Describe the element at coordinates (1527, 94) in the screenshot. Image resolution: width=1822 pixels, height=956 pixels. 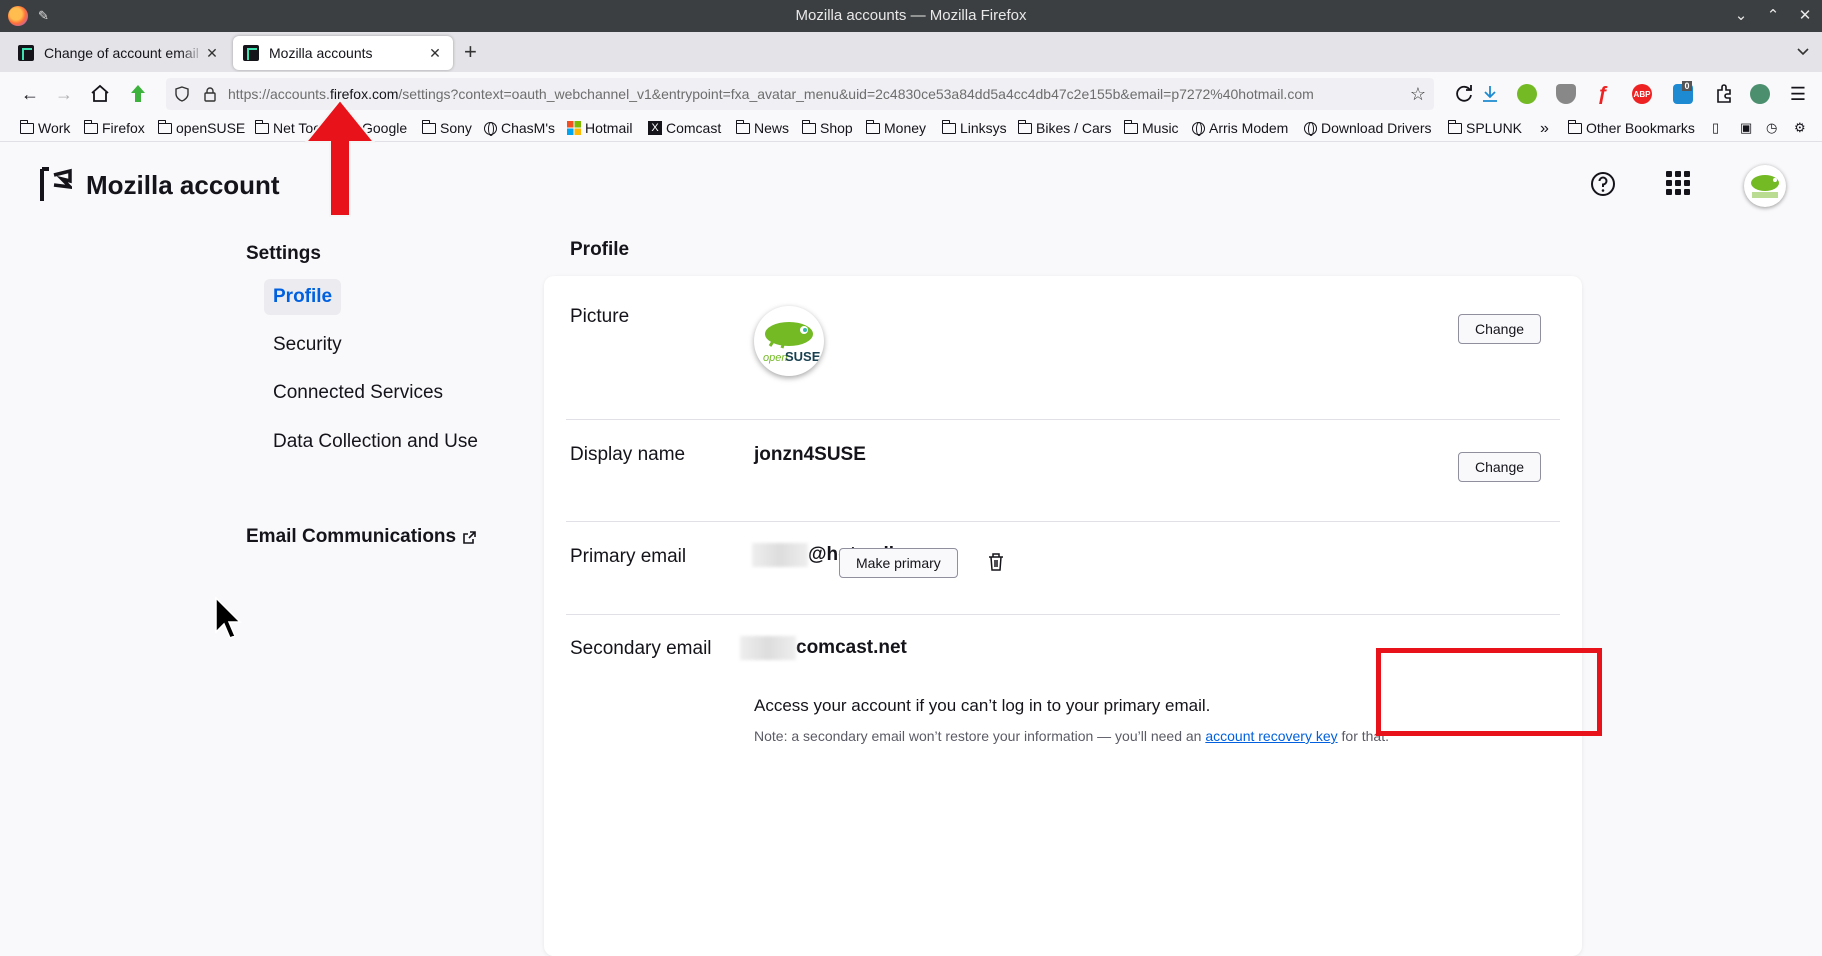
I see `opensuse-extension-icon` at that location.